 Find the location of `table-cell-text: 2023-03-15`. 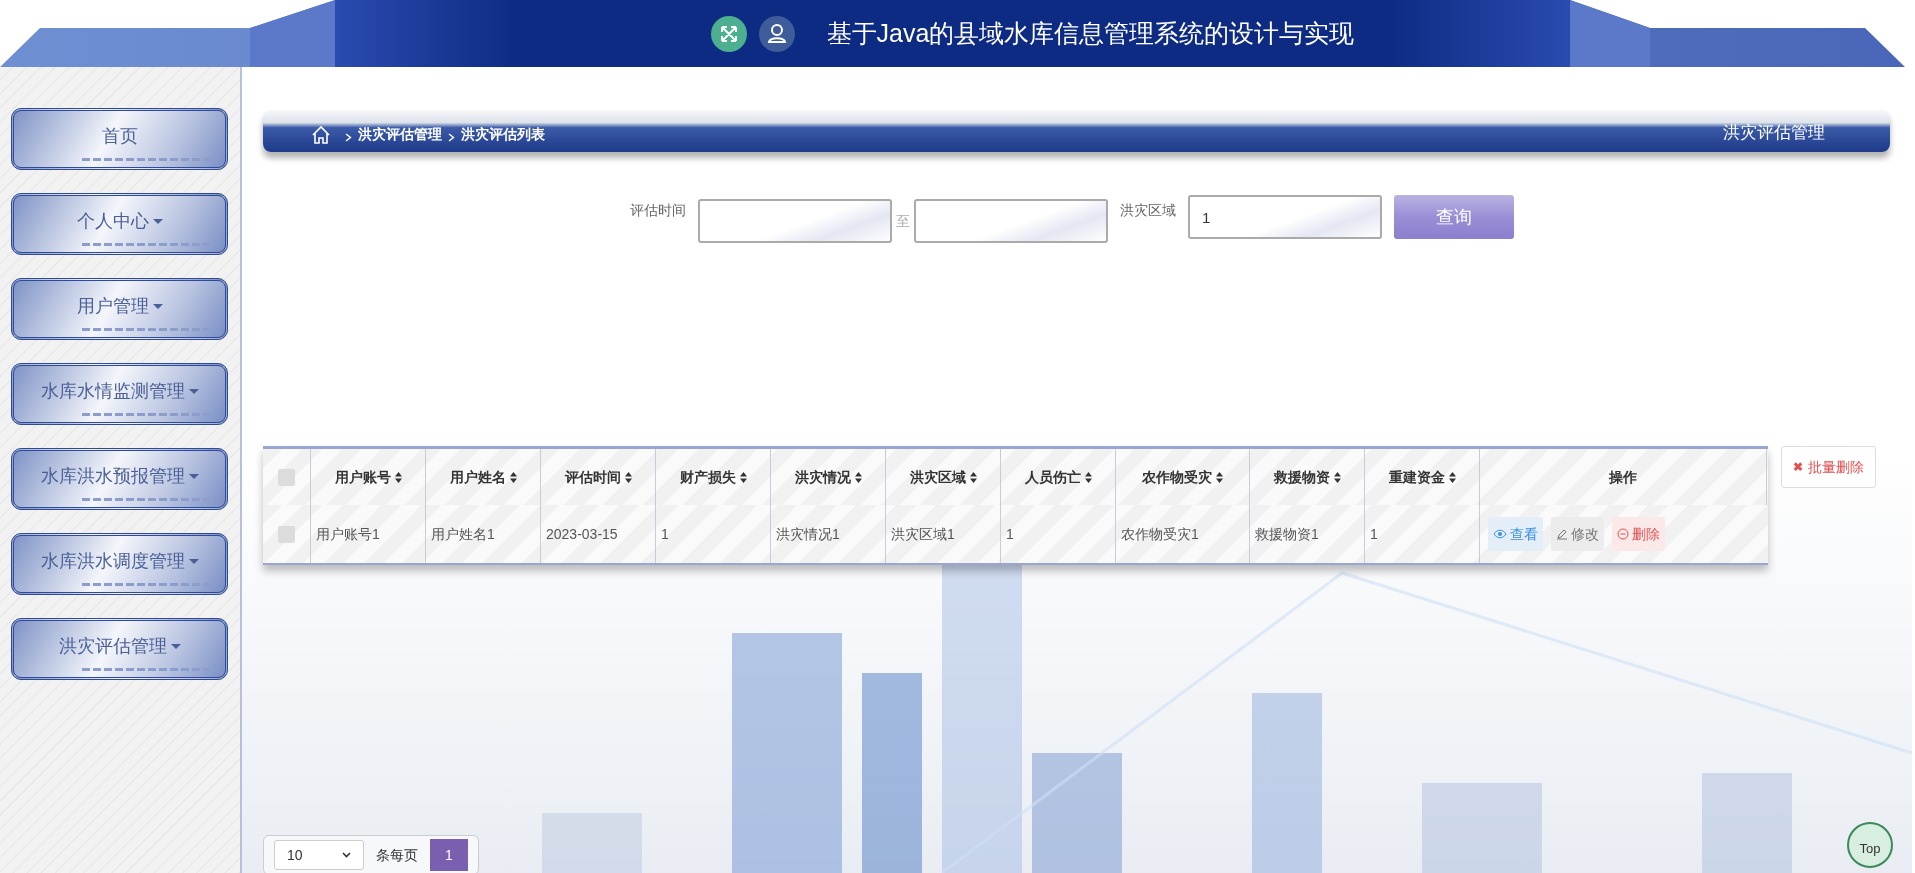

table-cell-text: 2023-03-15 is located at coordinates (582, 534).